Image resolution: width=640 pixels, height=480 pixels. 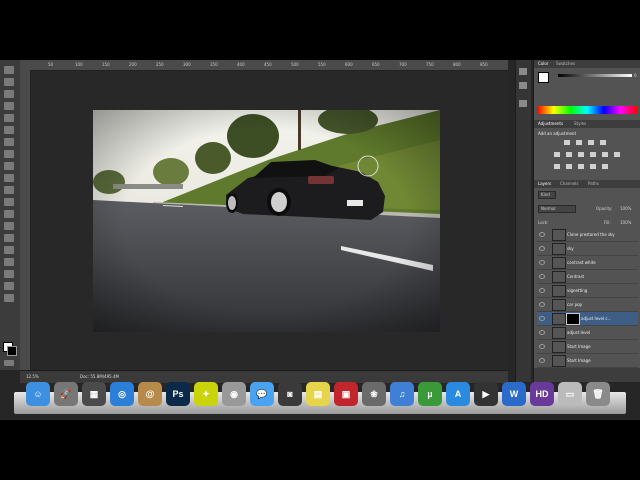 What do you see at coordinates (9, 82) in the screenshot?
I see `marquee-tool-icon` at bounding box center [9, 82].